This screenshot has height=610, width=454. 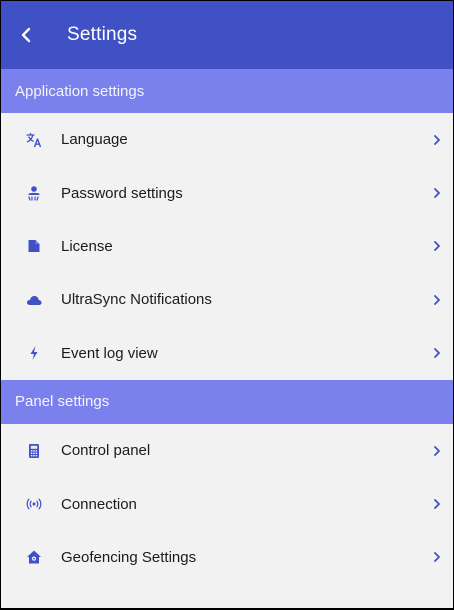 I want to click on settings-item-license: License, so click(x=227, y=246).